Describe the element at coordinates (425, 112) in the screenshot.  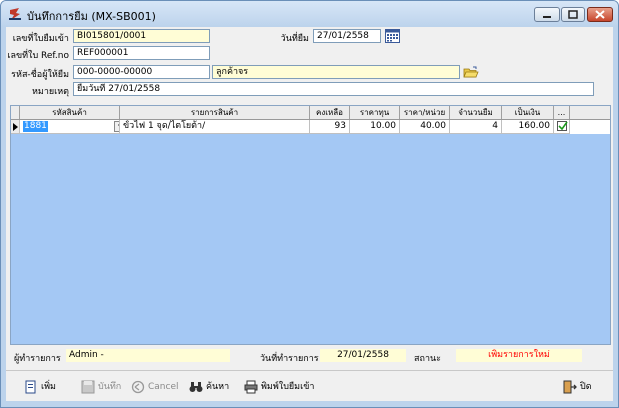
I see `col-header-unit-price: ราคา/หน่วย` at that location.